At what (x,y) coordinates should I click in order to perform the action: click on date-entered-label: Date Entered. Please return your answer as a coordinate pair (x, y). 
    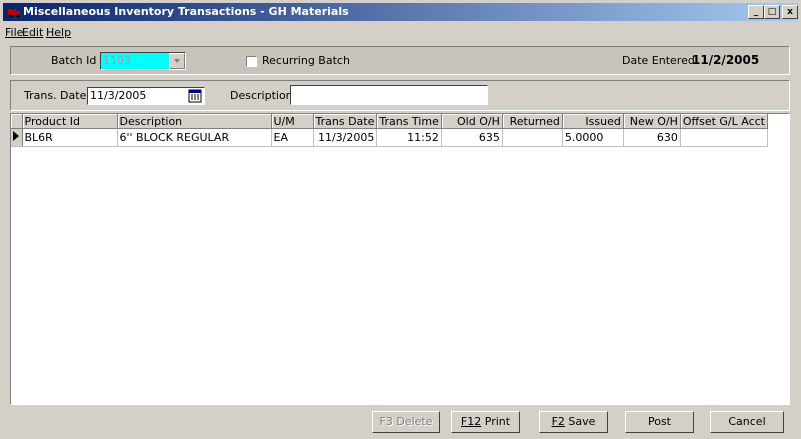
    Looking at the image, I should click on (658, 60).